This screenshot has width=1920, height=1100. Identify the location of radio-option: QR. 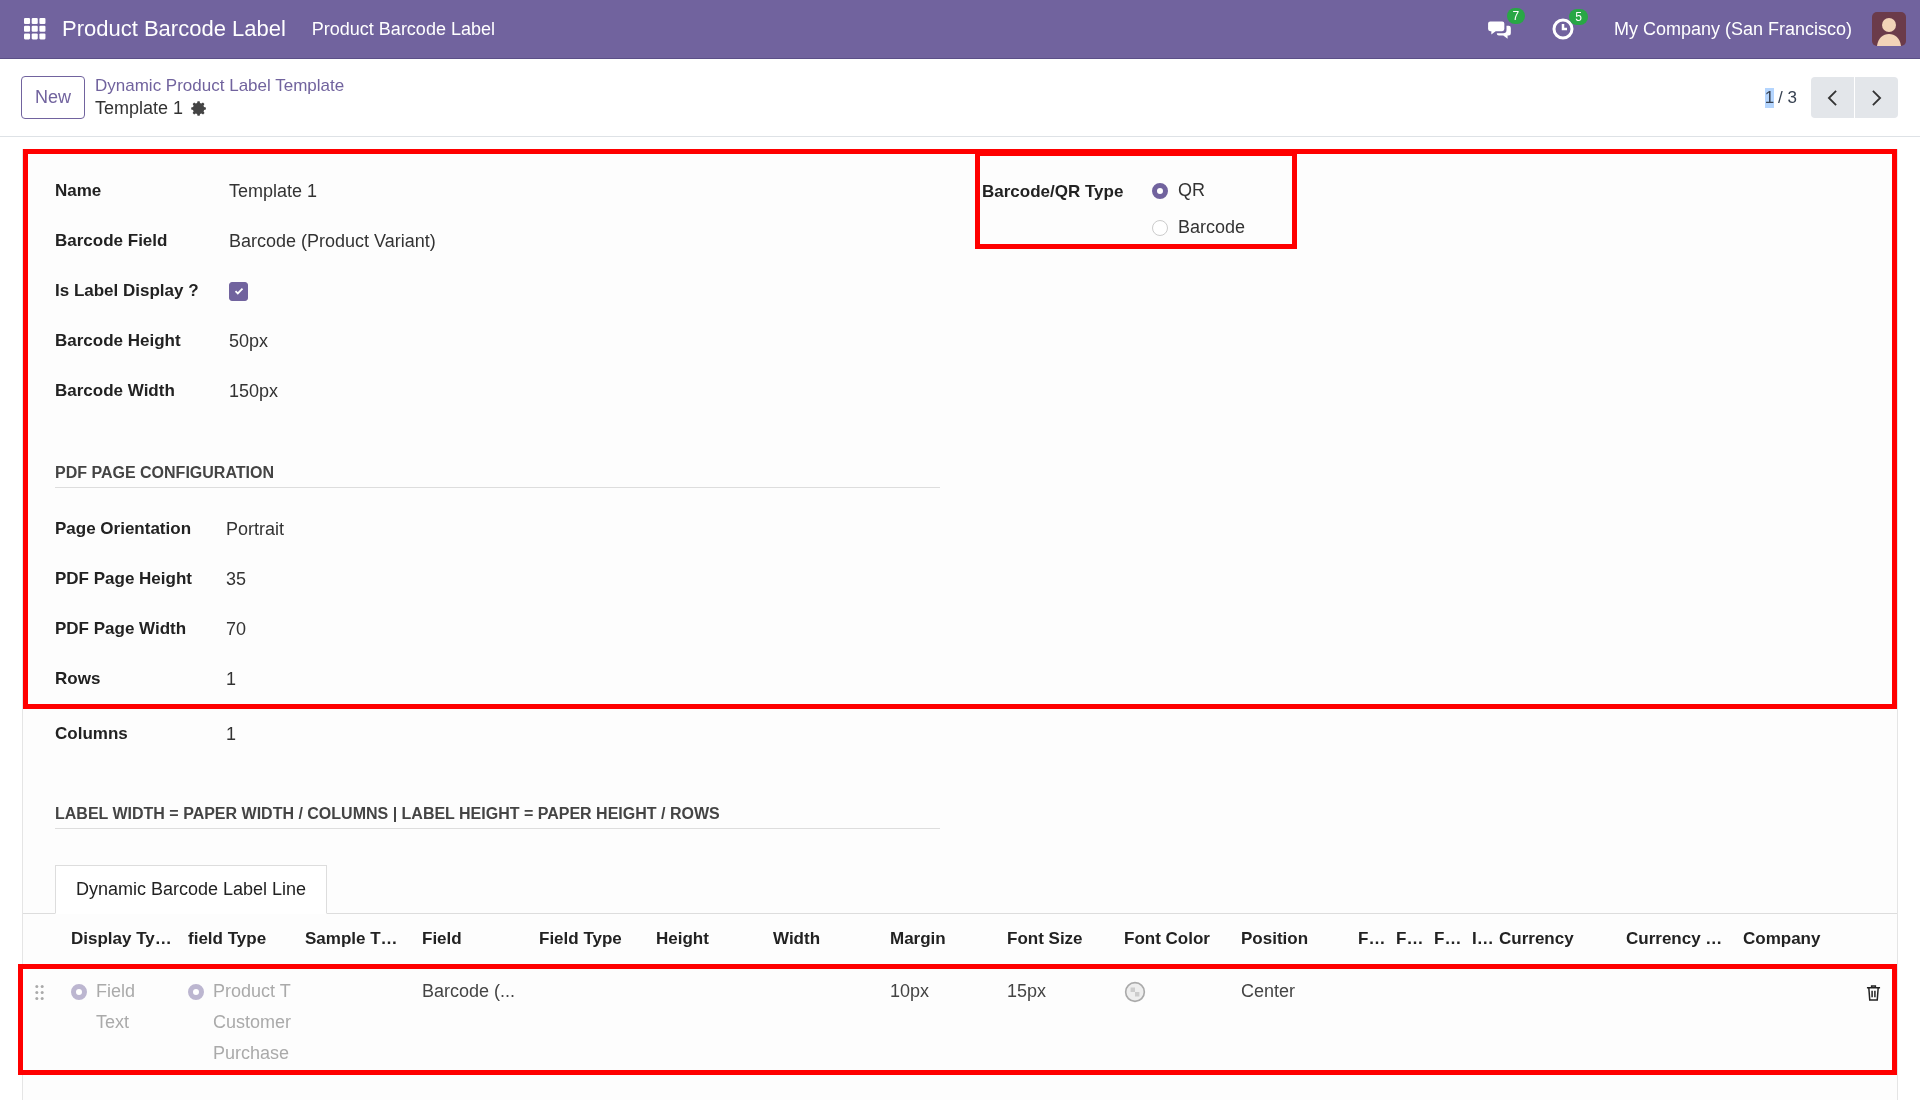
(1217, 190).